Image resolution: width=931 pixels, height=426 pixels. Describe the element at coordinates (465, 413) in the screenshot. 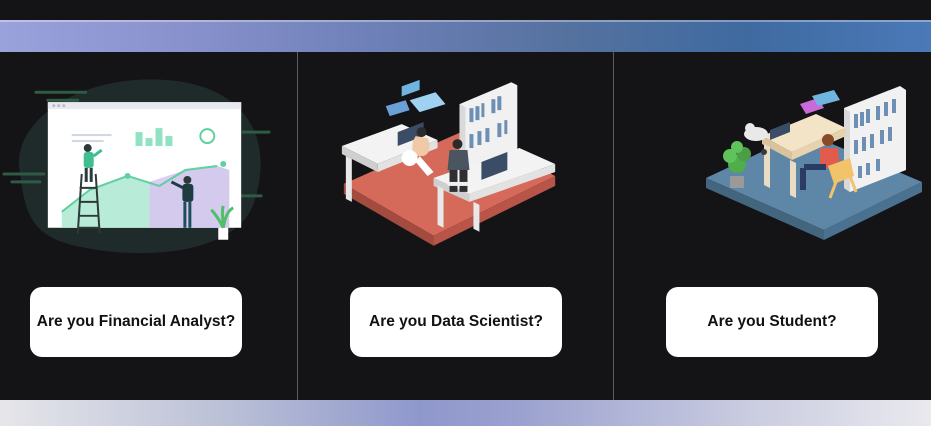

I see `footer-gradient-bar` at that location.